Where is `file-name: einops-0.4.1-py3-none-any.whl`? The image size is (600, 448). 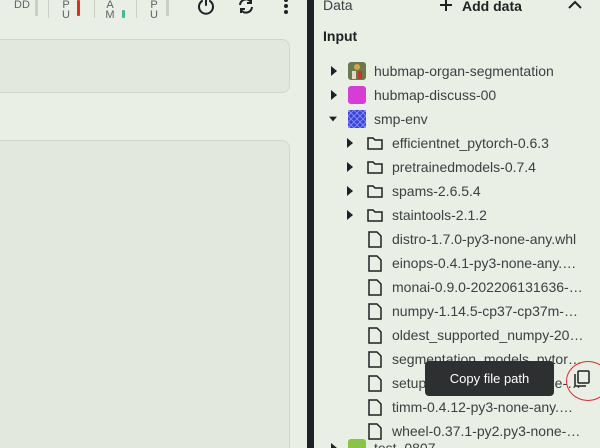 file-name: einops-0.4.1-py3-none-any.whl is located at coordinates (486, 263).